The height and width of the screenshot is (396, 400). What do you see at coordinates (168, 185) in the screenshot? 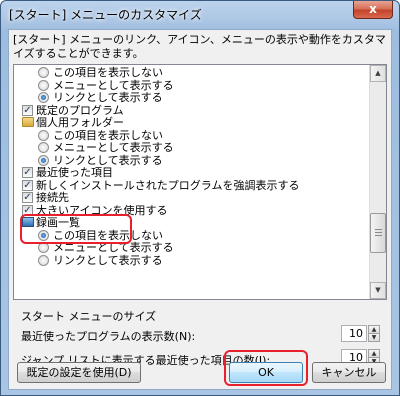
I see `option-label: 新しくインストールされたプログラムを強調表示する` at bounding box center [168, 185].